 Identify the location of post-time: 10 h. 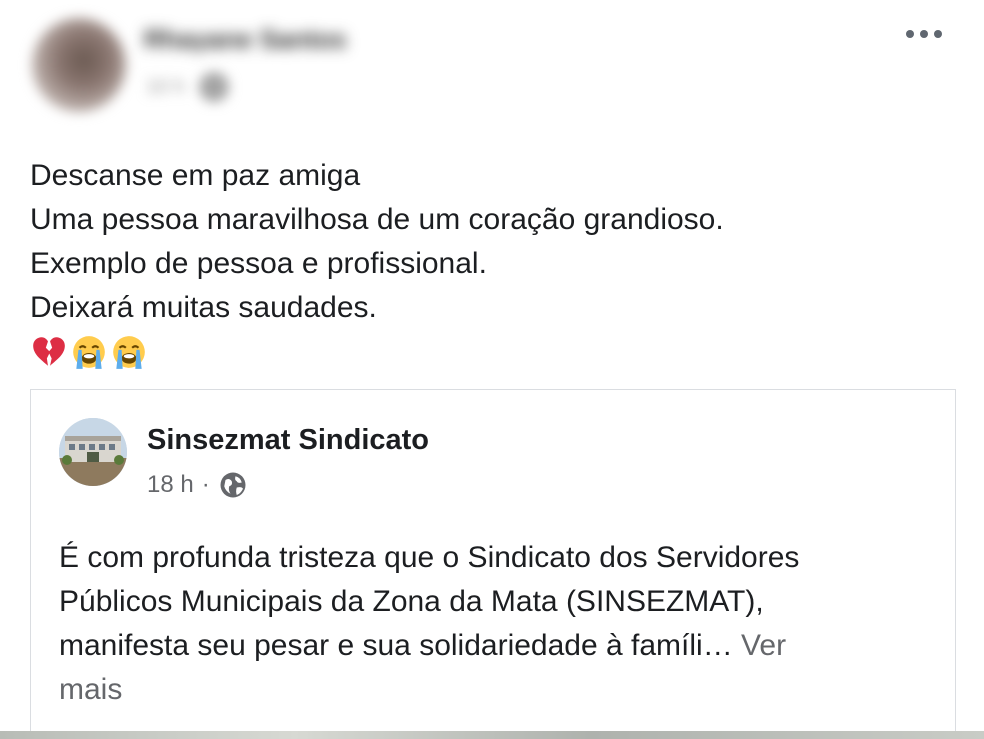
(165, 87).